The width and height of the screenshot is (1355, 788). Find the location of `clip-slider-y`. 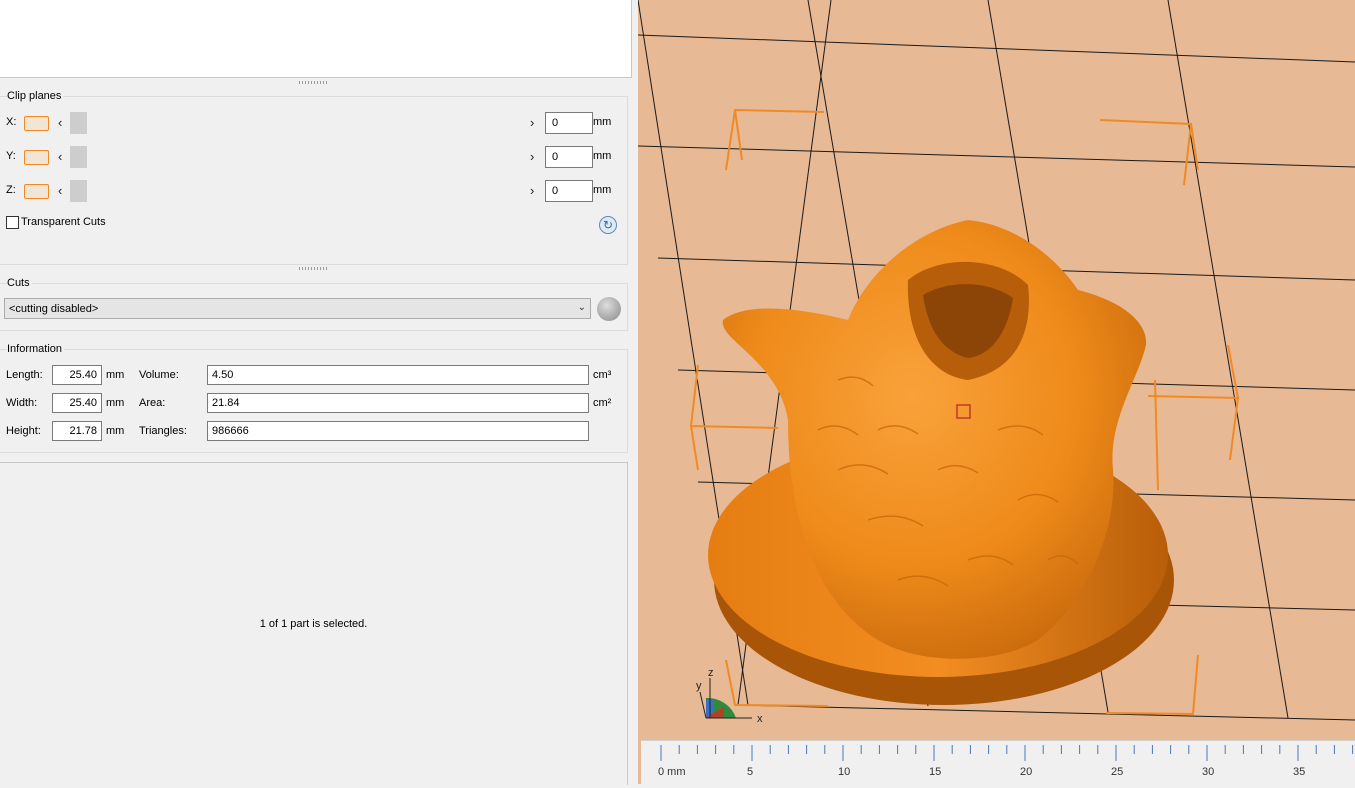

clip-slider-y is located at coordinates (304, 157).